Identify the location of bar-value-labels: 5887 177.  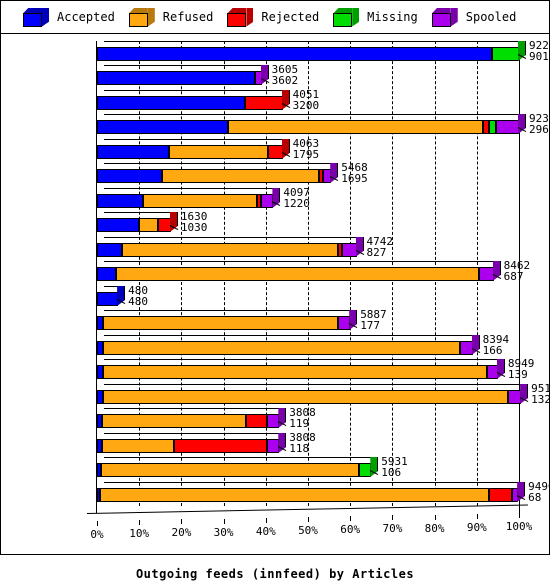
(373, 320).